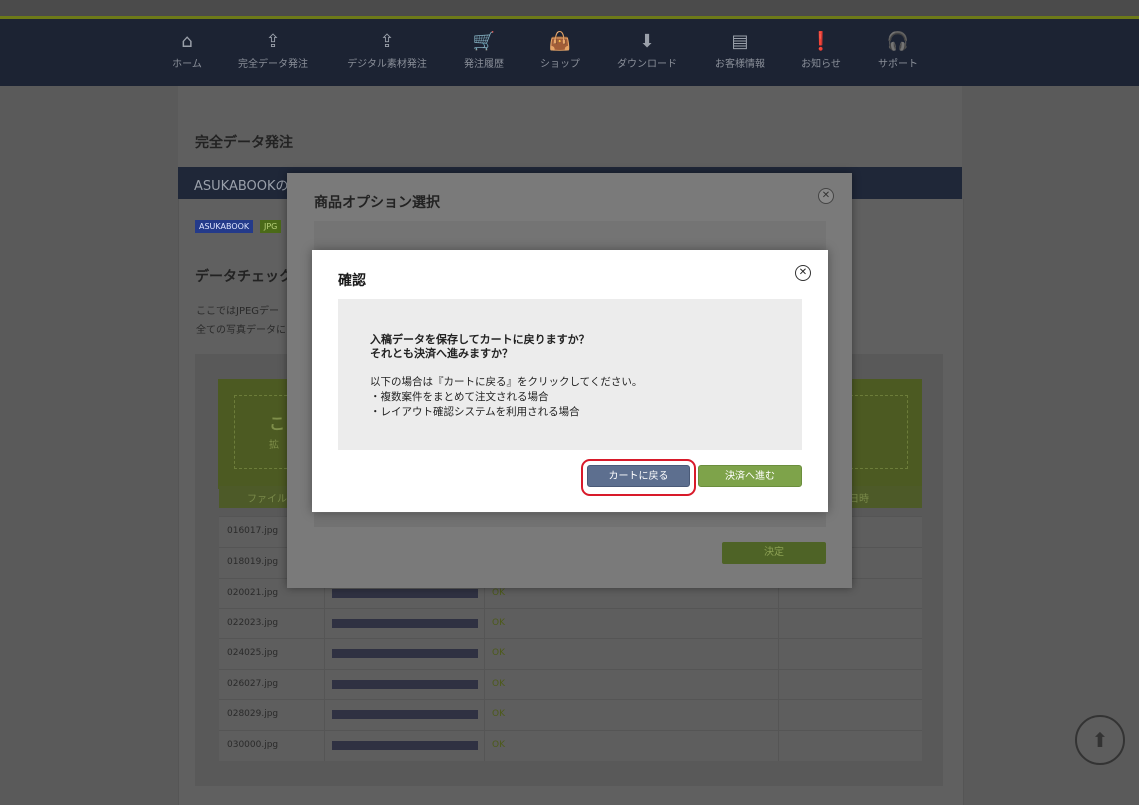 Image resolution: width=1139 pixels, height=805 pixels. What do you see at coordinates (560, 64) in the screenshot?
I see `nav-label: ショップ` at bounding box center [560, 64].